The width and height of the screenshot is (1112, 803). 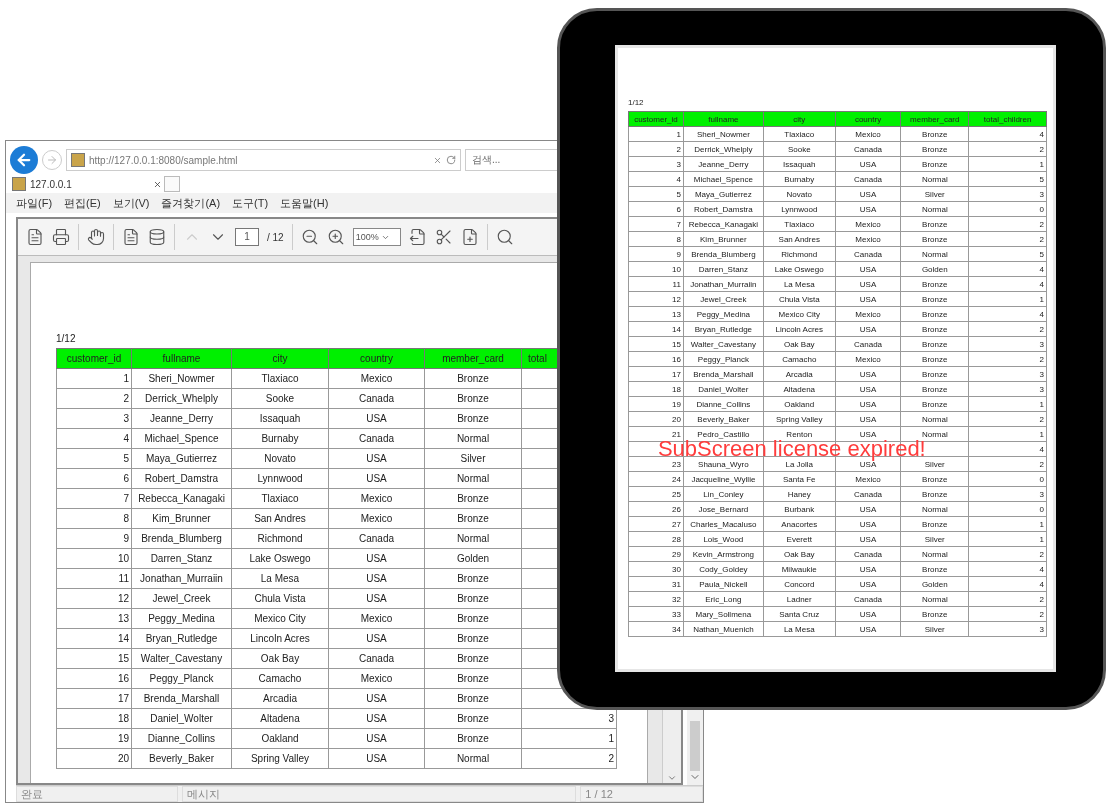 What do you see at coordinates (35, 237) in the screenshot?
I see `document-info-icon` at bounding box center [35, 237].